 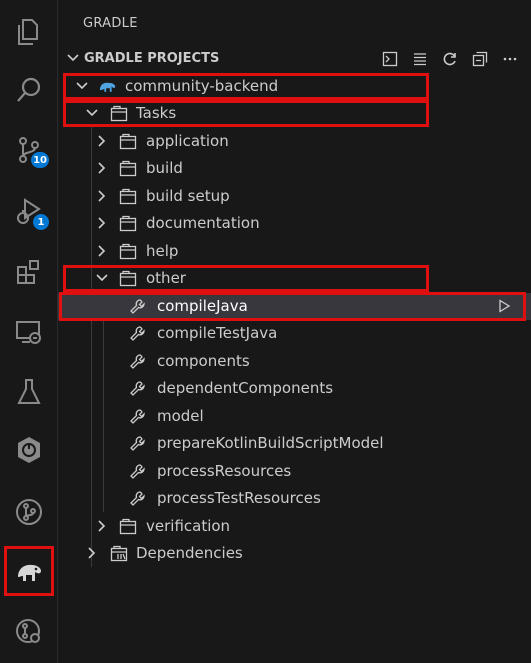 What do you see at coordinates (510, 59) in the screenshot?
I see `more-icon` at bounding box center [510, 59].